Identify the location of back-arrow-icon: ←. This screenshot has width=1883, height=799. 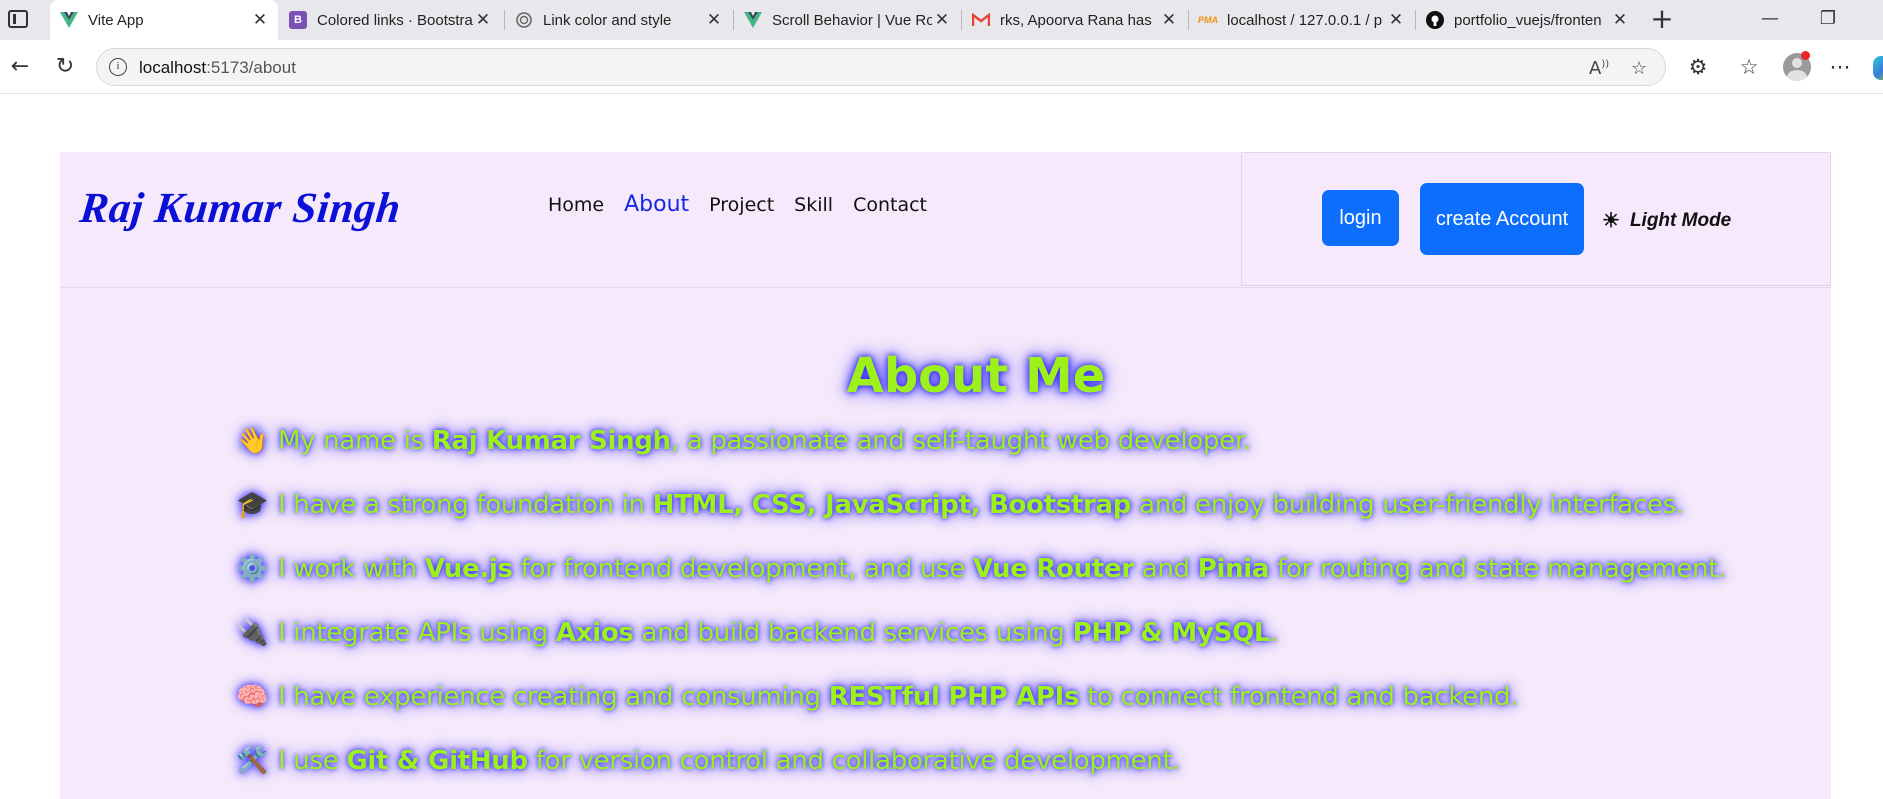
(20, 67).